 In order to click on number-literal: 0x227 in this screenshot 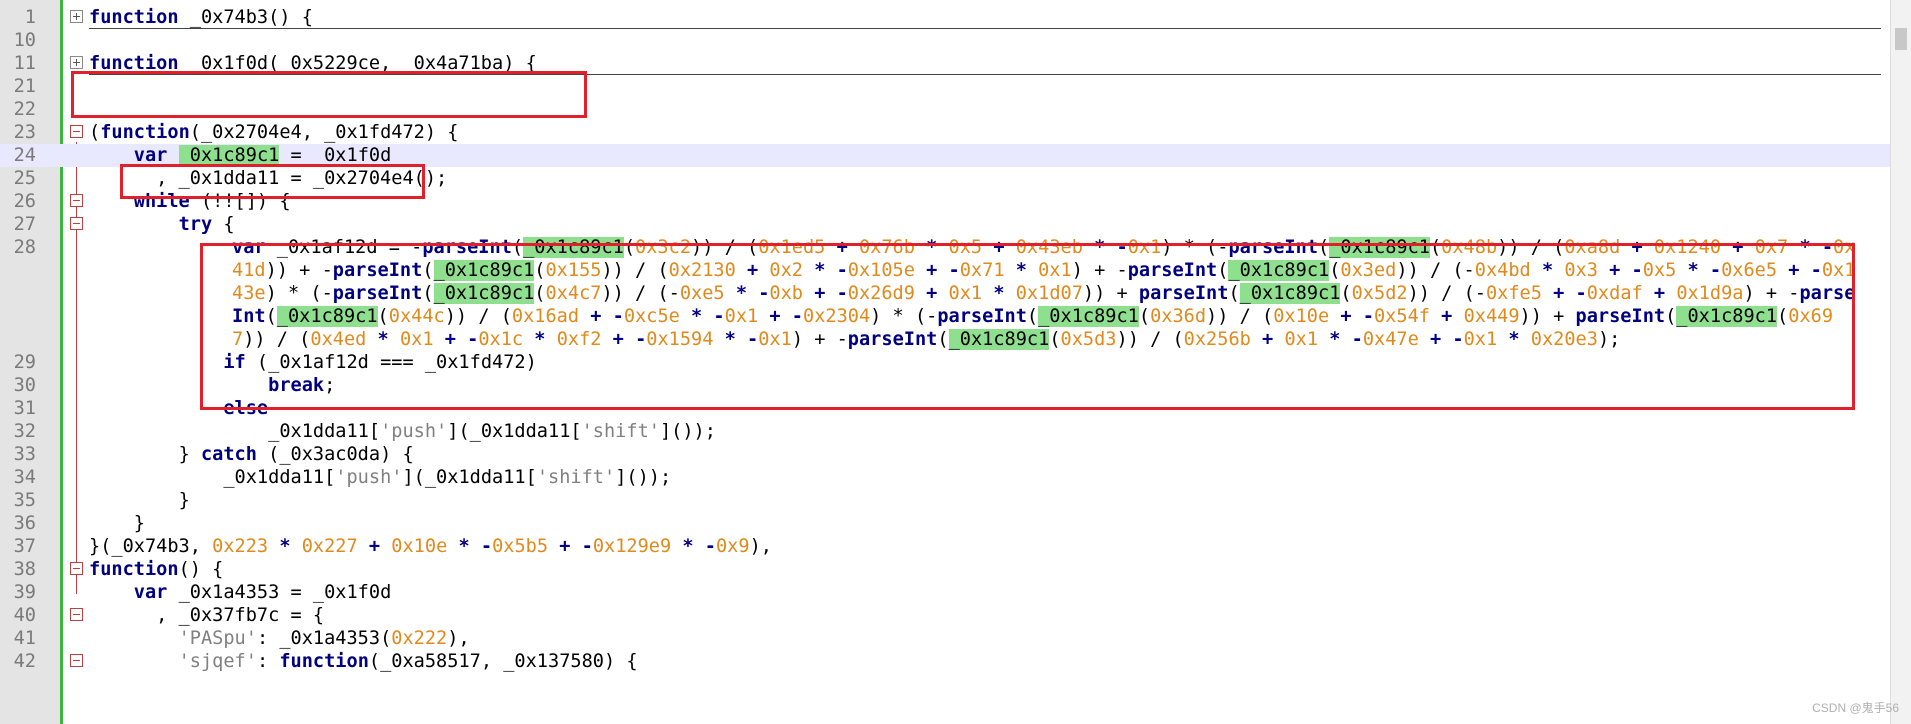, I will do `click(329, 546)`.